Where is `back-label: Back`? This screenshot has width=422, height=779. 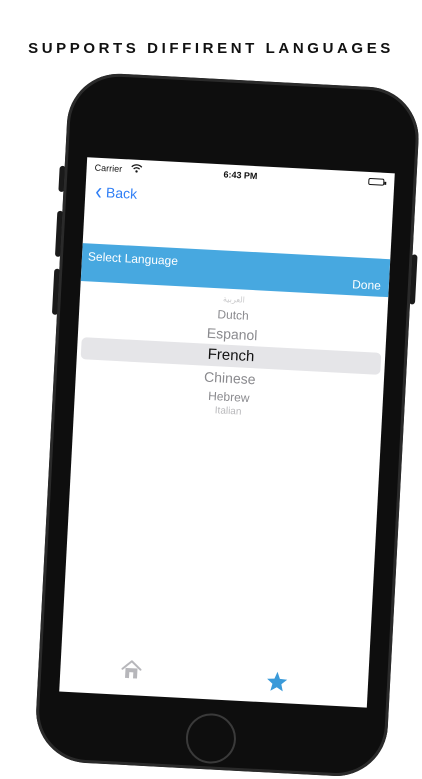
back-label: Back is located at coordinates (121, 193).